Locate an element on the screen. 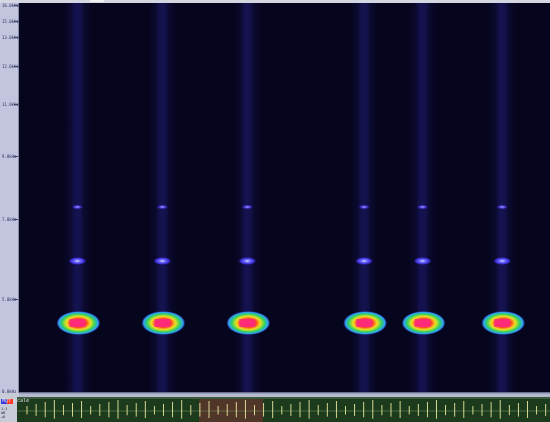 Image resolution: width=550 pixels, height=422 pixels. waveform-overview is located at coordinates (283, 409).